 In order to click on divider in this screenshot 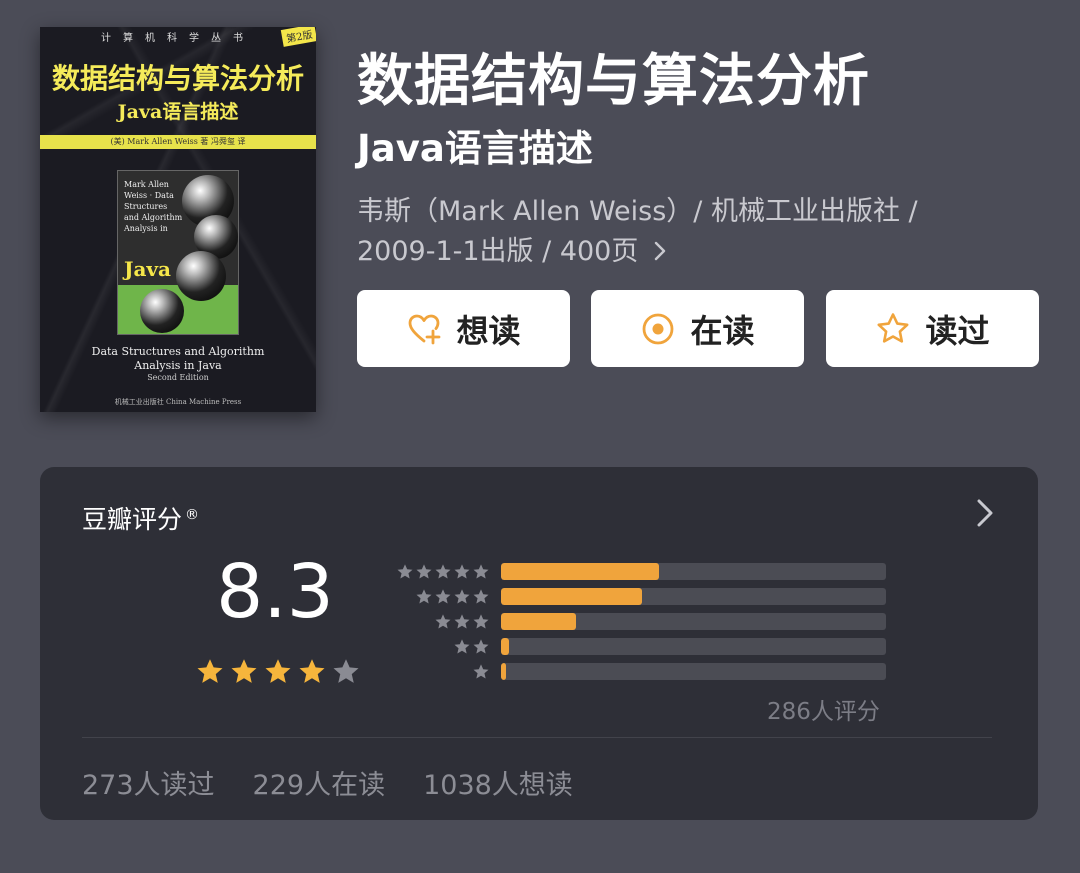, I will do `click(537, 737)`.